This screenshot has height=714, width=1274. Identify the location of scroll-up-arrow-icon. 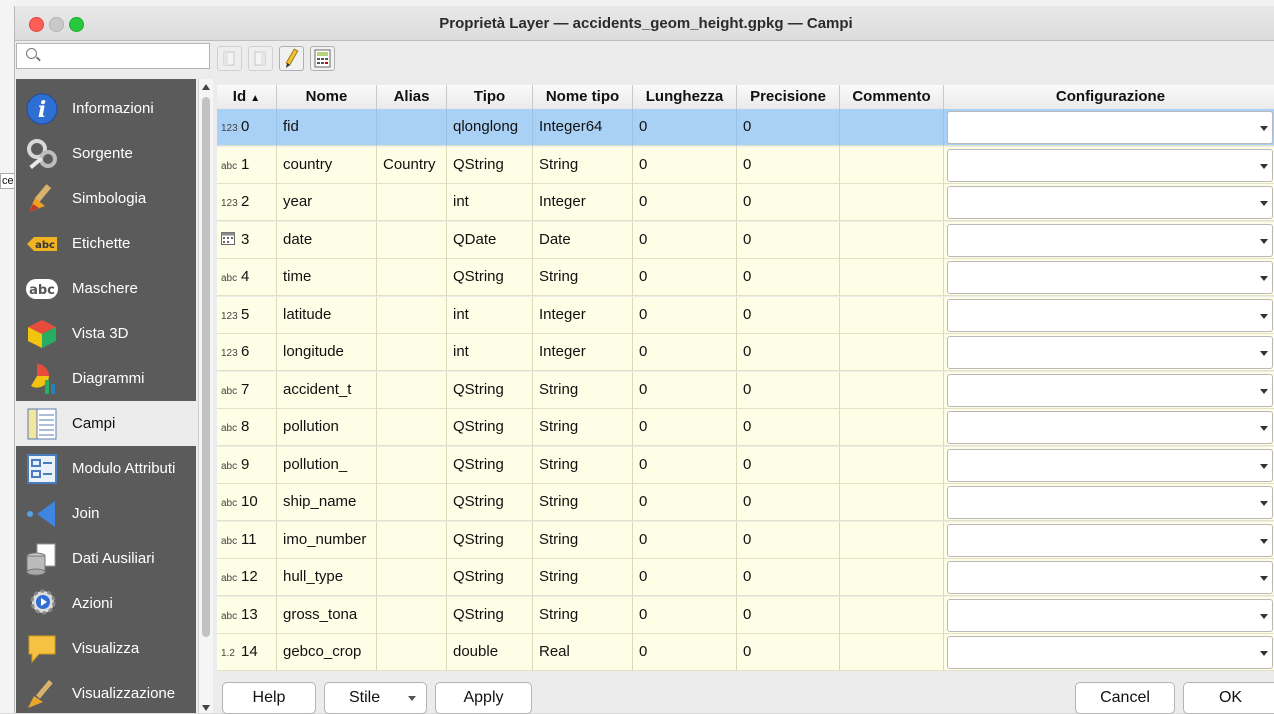
(206, 87).